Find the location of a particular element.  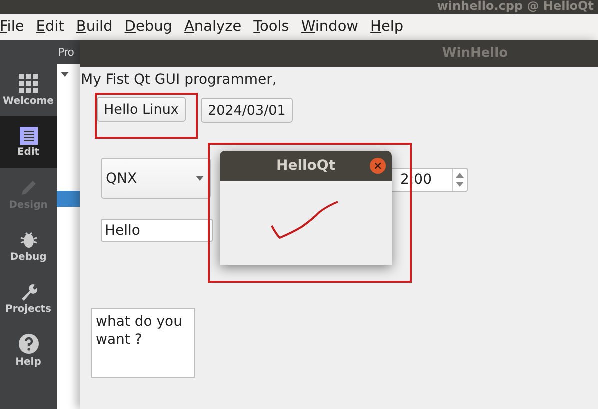

mode-tab: Edit is located at coordinates (28, 142).